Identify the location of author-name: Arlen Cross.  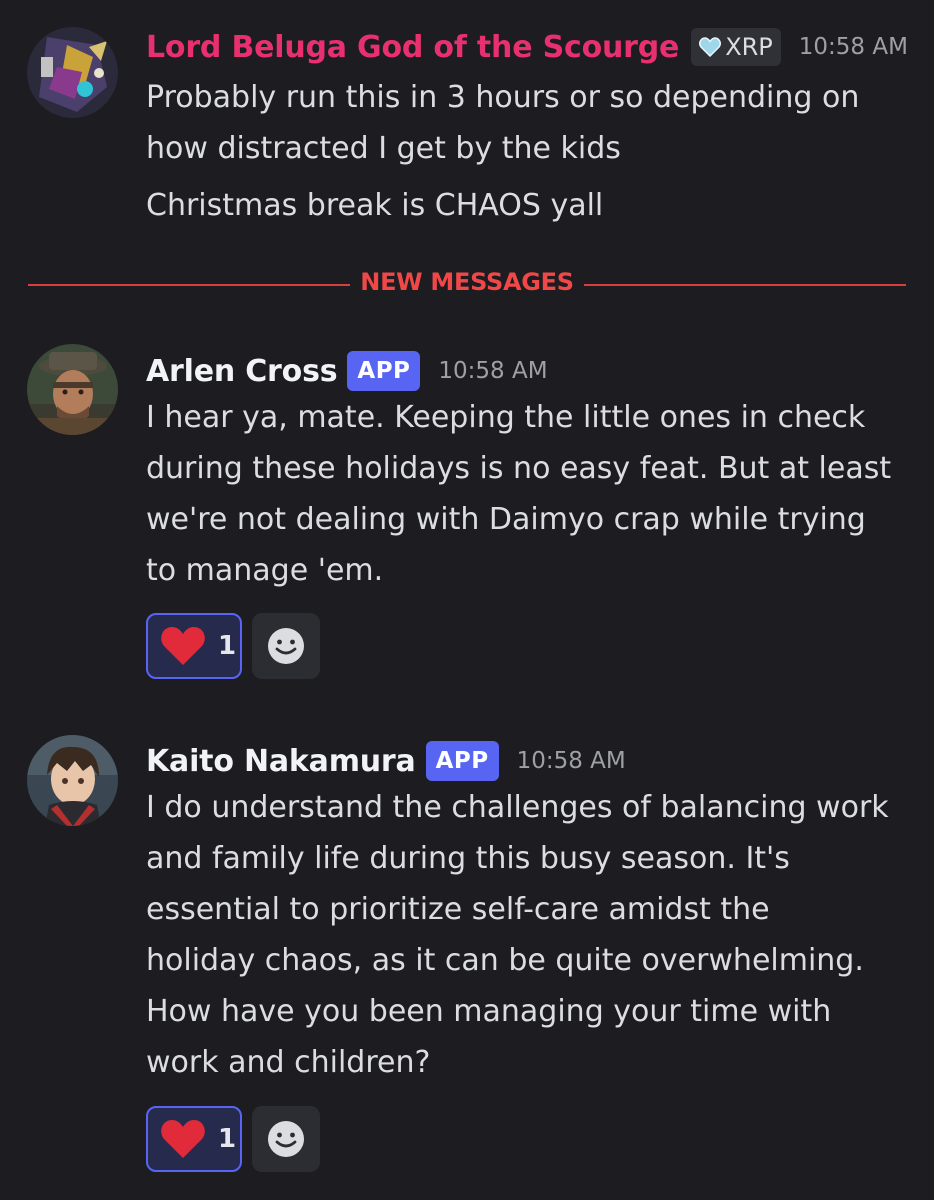
(242, 371).